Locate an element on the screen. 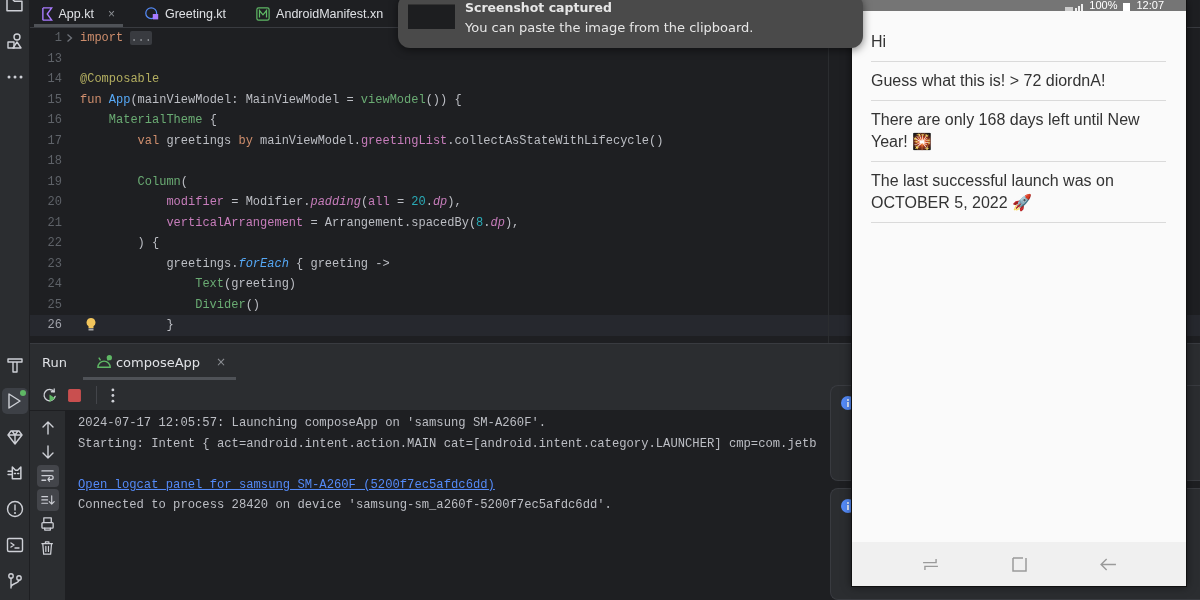 This screenshot has height=600, width=1200. shapes-icon is located at coordinates (14, 41).